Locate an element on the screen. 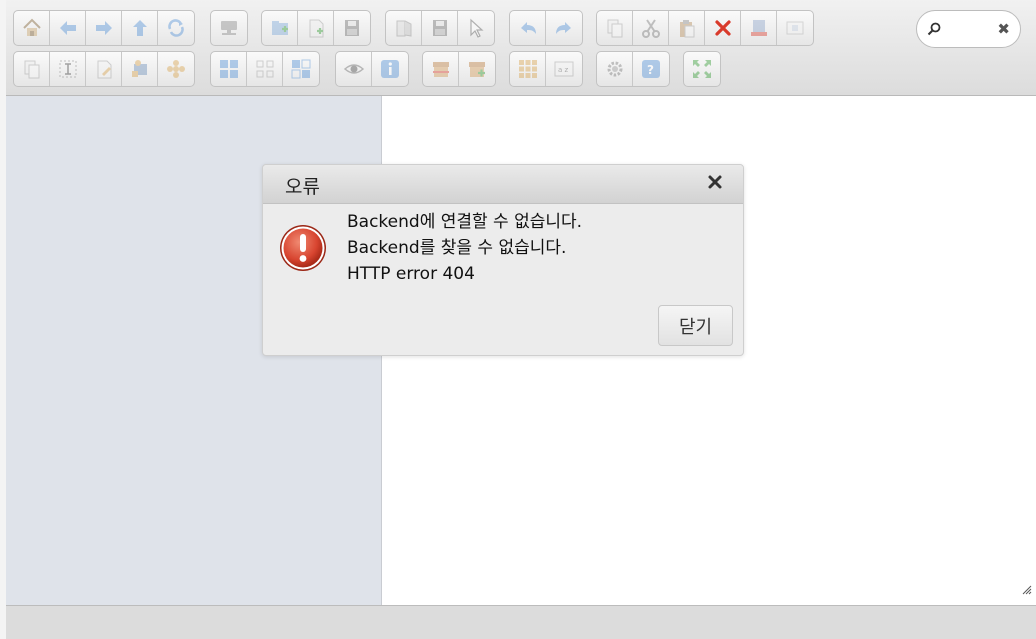 This screenshot has width=1036, height=639. select-button is located at coordinates (476, 28).